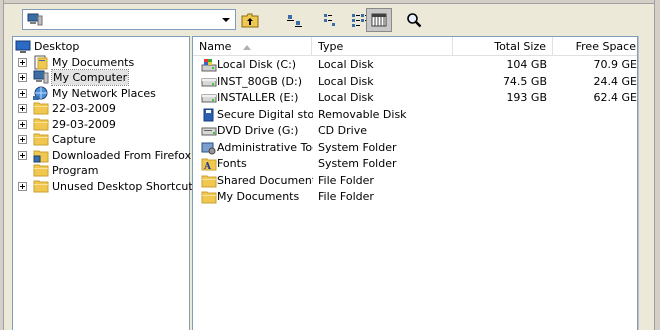 Image resolution: width=660 pixels, height=330 pixels. What do you see at coordinates (101, 171) in the screenshot?
I see `tree-item: Program` at bounding box center [101, 171].